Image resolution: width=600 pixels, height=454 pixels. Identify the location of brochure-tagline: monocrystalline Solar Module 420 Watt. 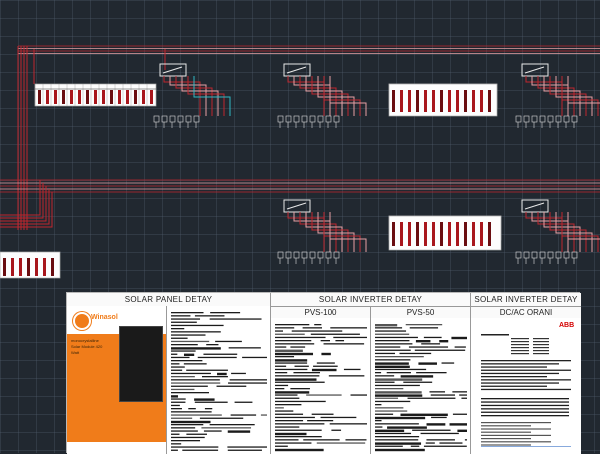
(95, 347).